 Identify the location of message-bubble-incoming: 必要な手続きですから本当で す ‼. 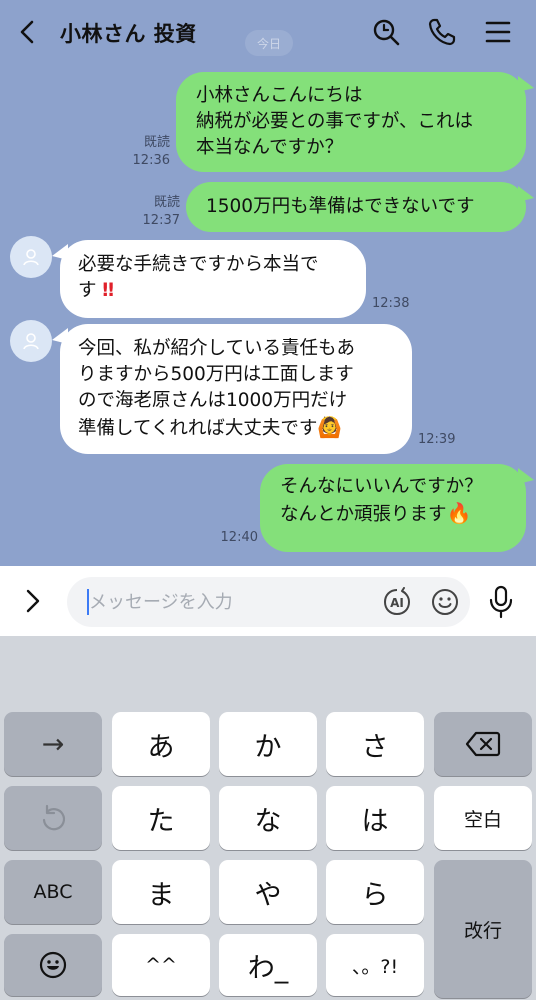
(213, 279).